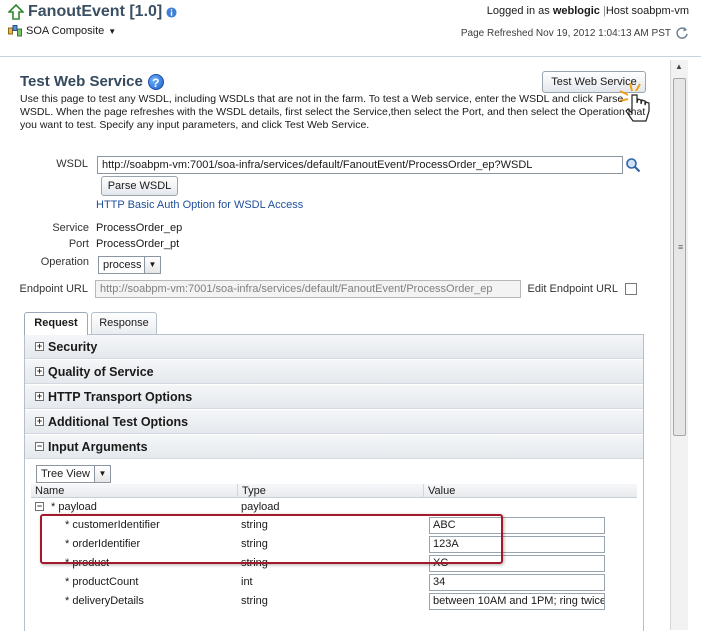  Describe the element at coordinates (101, 371) in the screenshot. I see `section-label: Quality of Service` at that location.